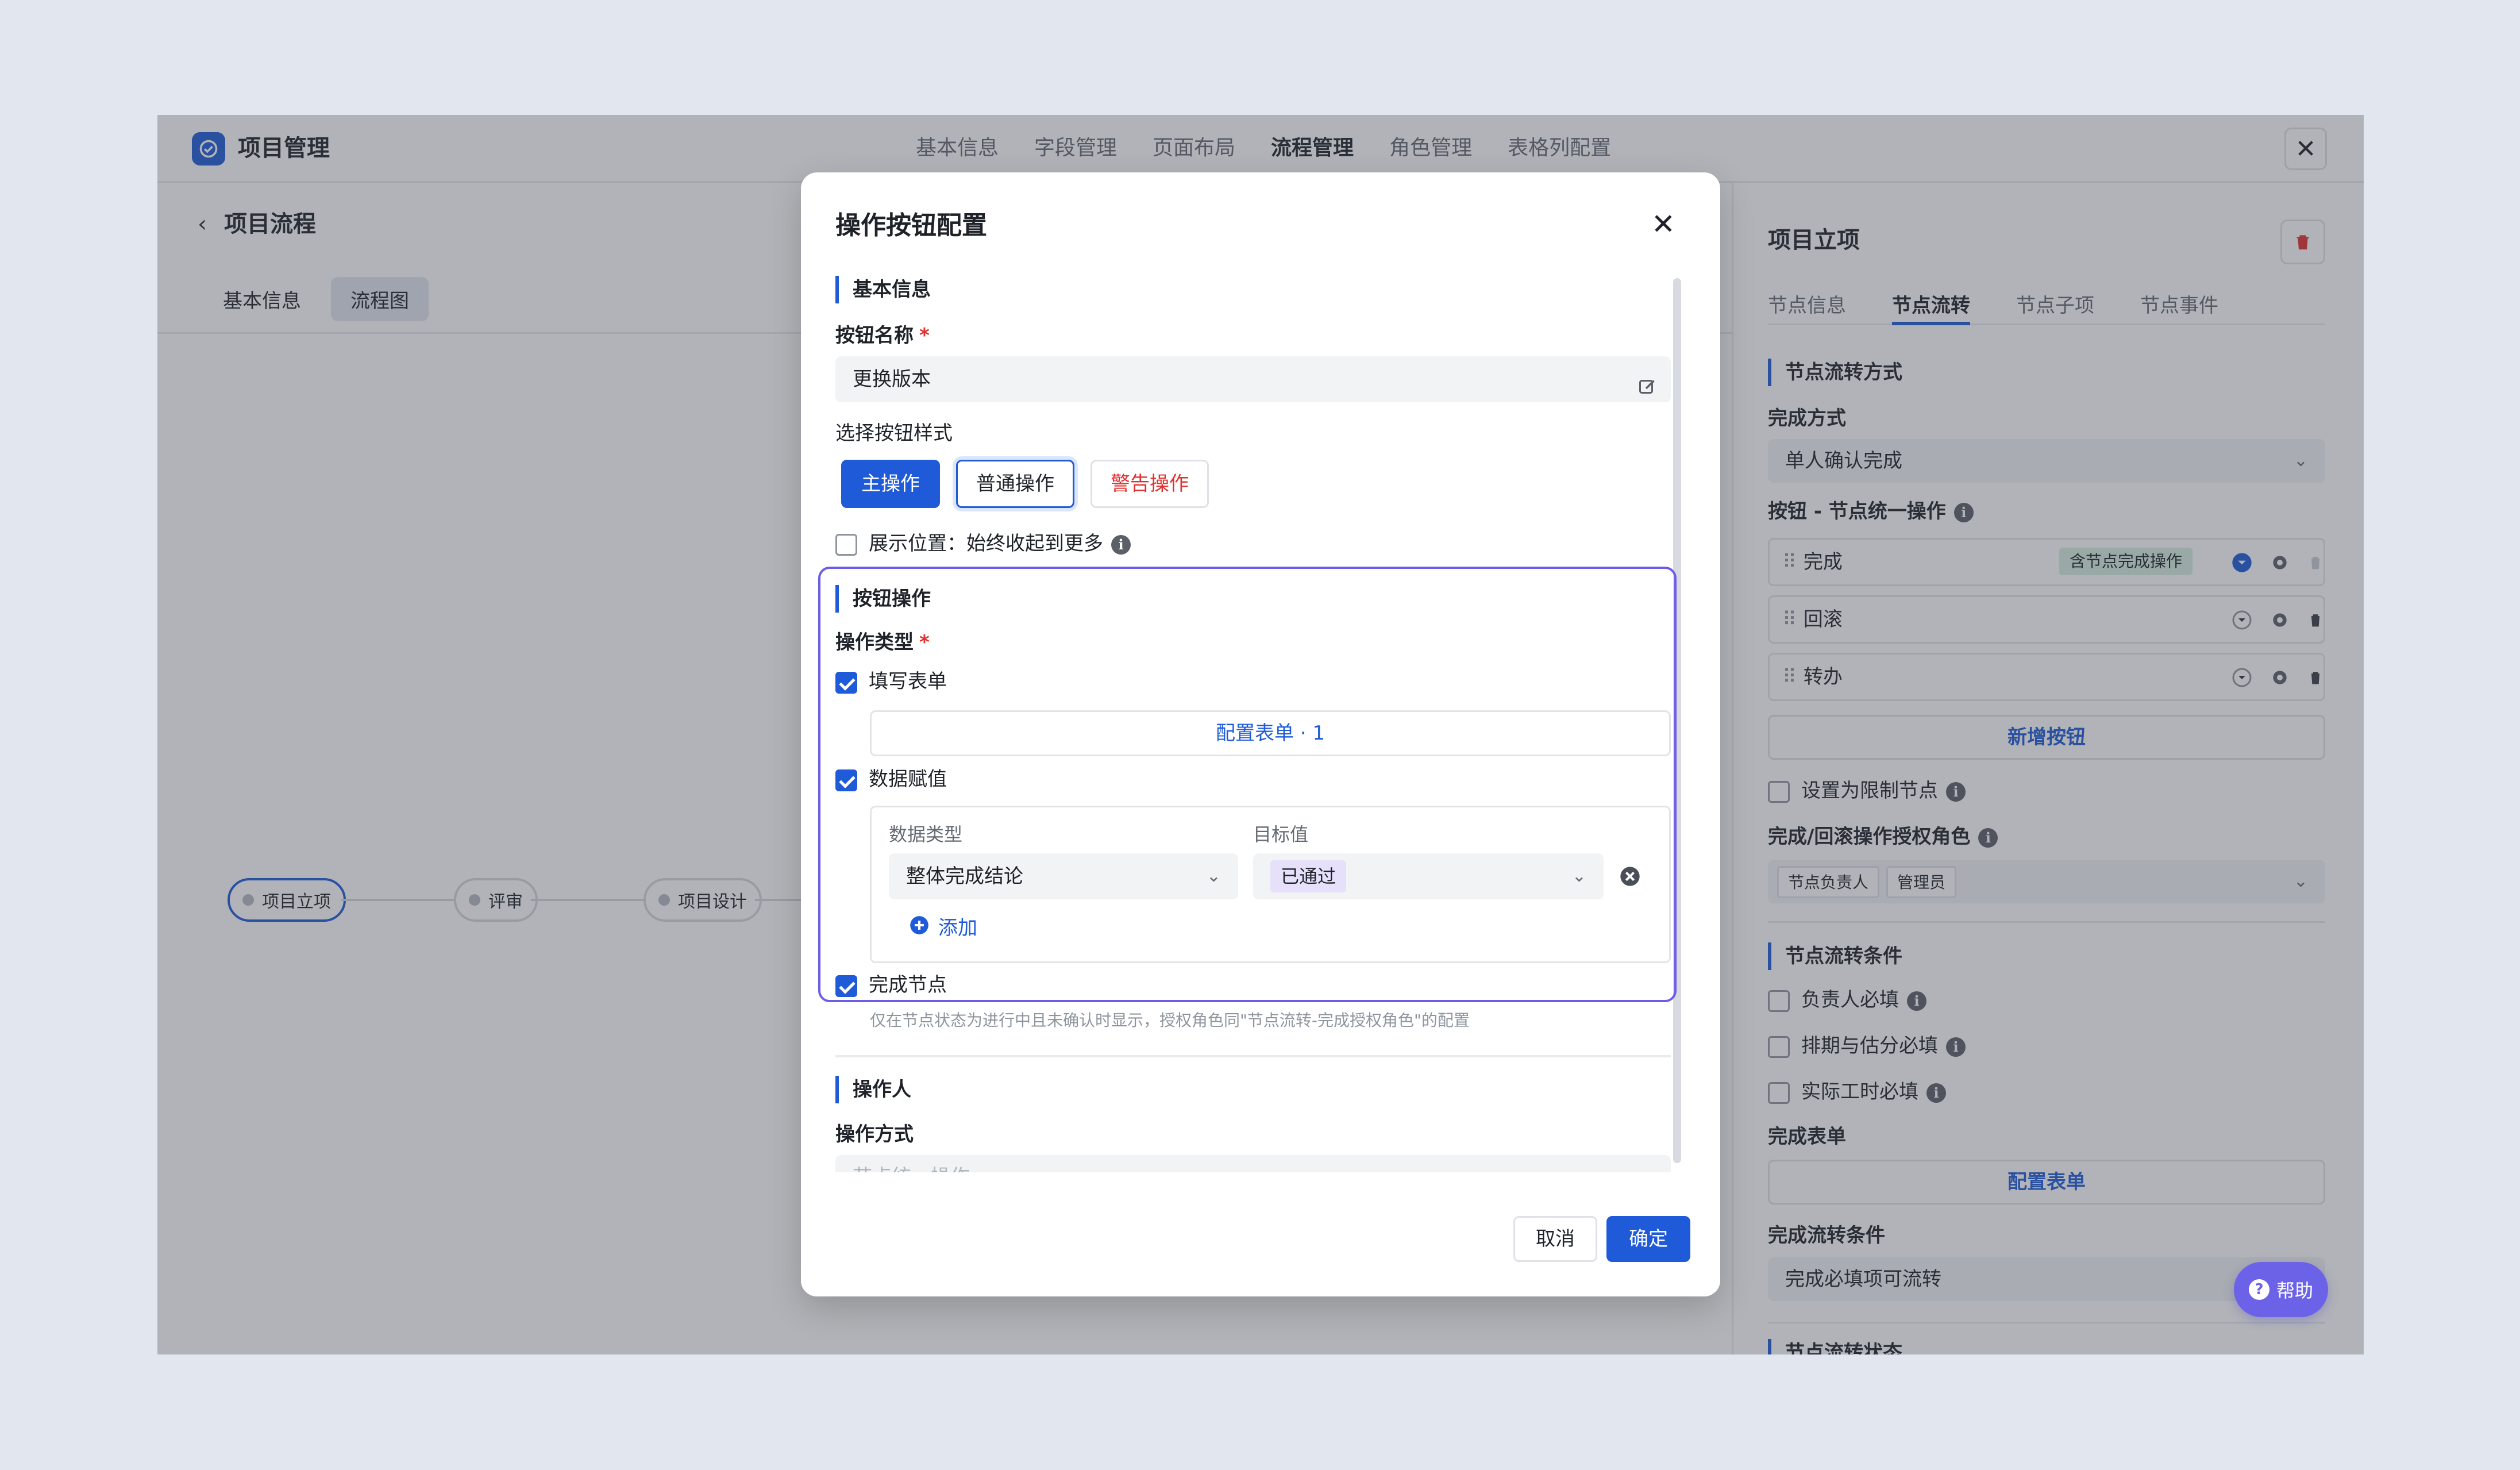 This screenshot has height=1470, width=2520. I want to click on op-mode-select: 节点统一操作 ⌄, so click(1253, 1163).